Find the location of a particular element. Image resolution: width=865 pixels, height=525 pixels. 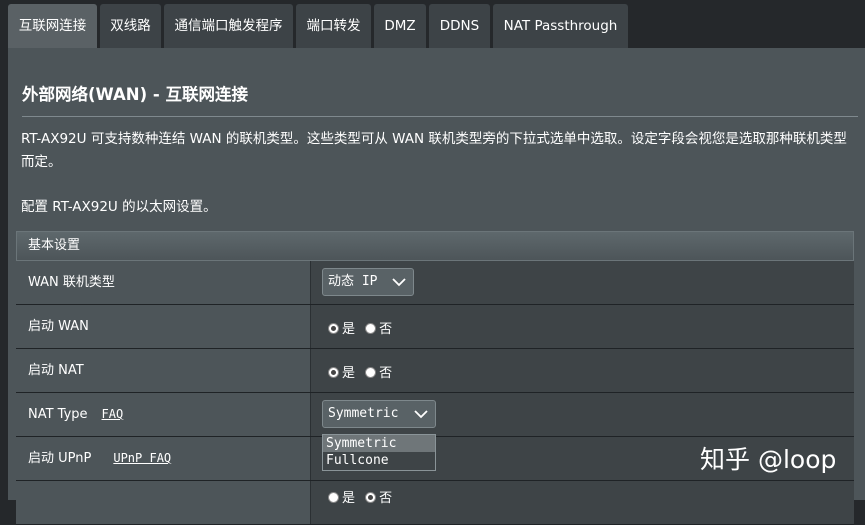

enable-nat-value-cell: 是 否 is located at coordinates (582, 370).